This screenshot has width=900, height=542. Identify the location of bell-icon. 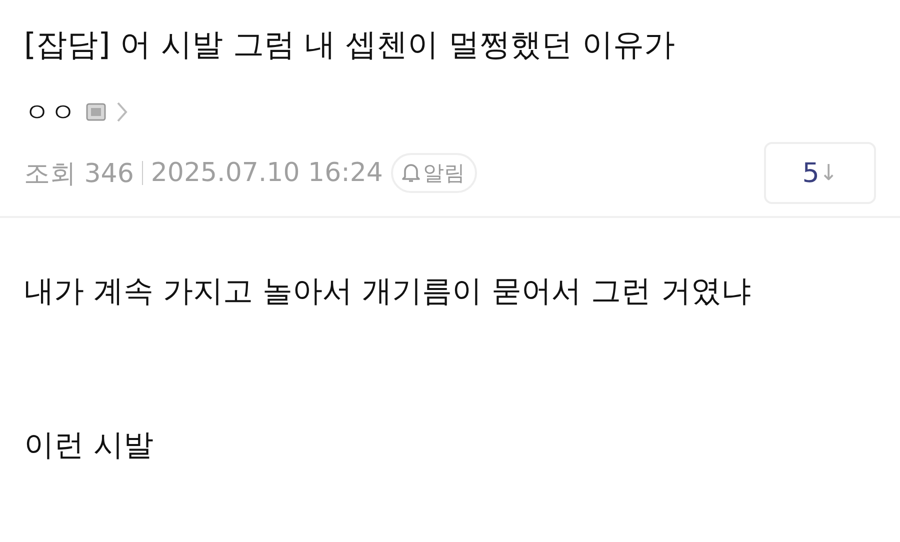
(410, 173).